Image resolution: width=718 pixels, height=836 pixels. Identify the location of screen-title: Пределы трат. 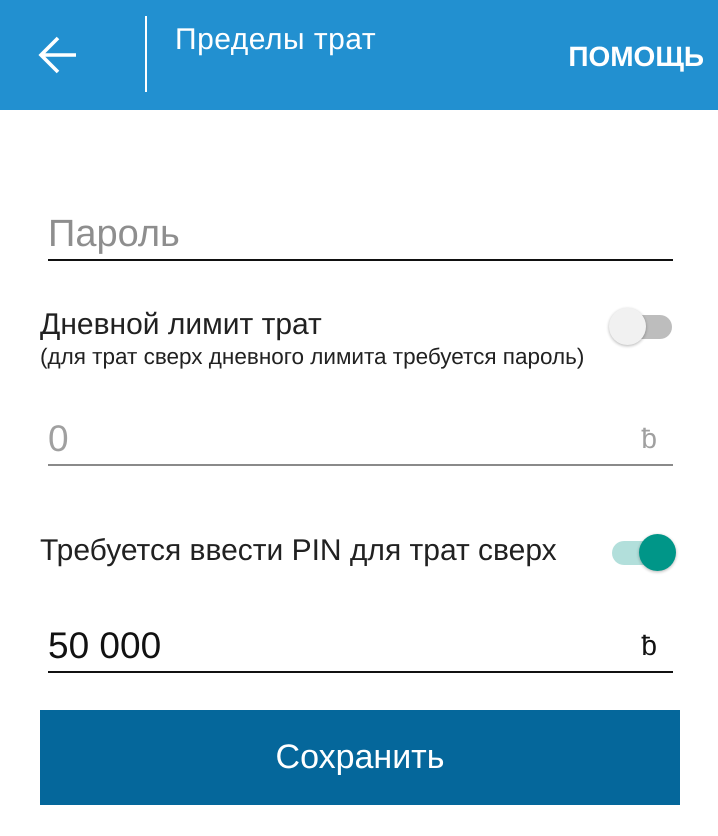
(275, 40).